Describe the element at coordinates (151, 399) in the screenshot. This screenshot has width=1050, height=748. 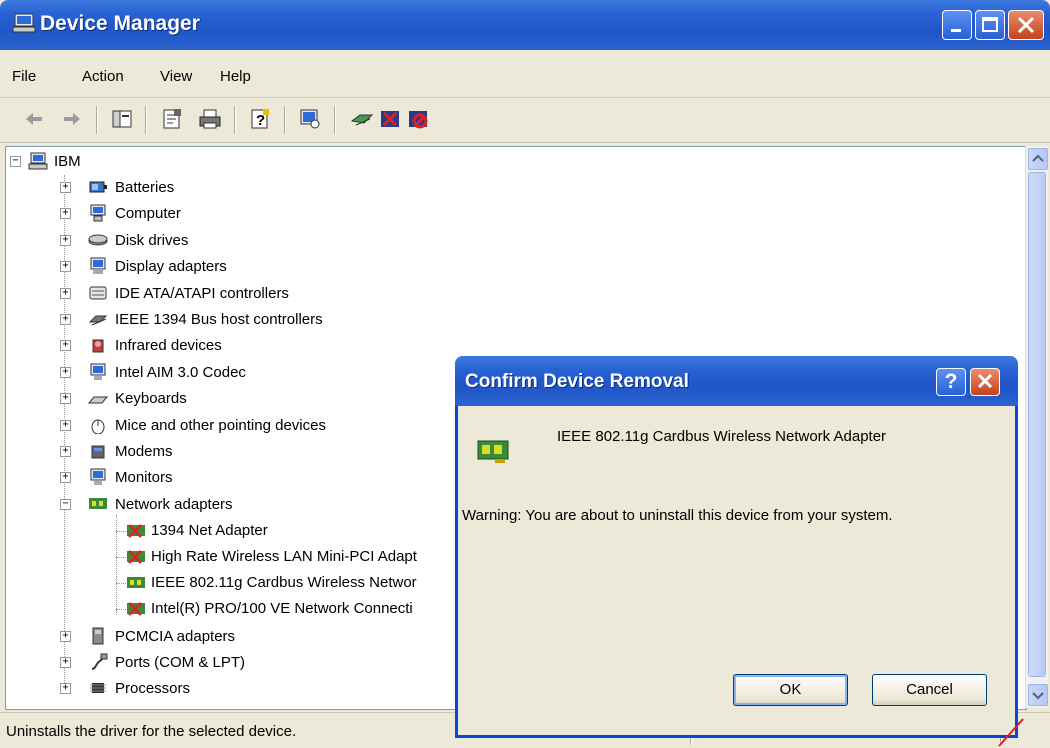
I see `tree-category-label: Keyboards` at that location.